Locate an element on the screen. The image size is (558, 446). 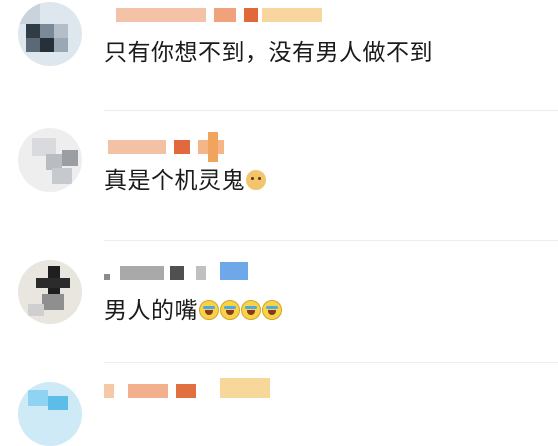
comment-text: 男人的嘴 is located at coordinates (193, 311).